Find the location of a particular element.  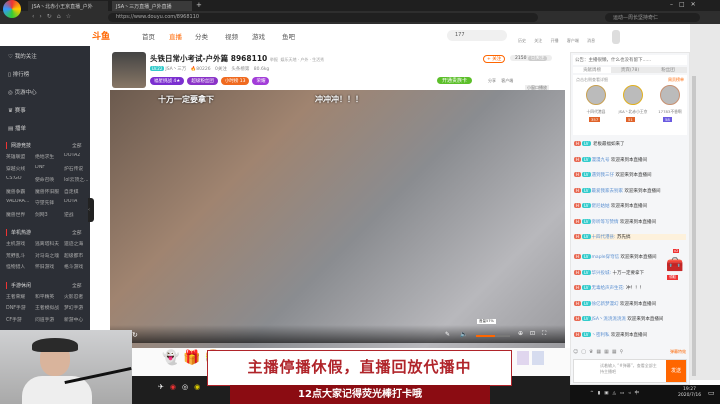

noble-card-button: 开通贵族卡 is located at coordinates (455, 80).